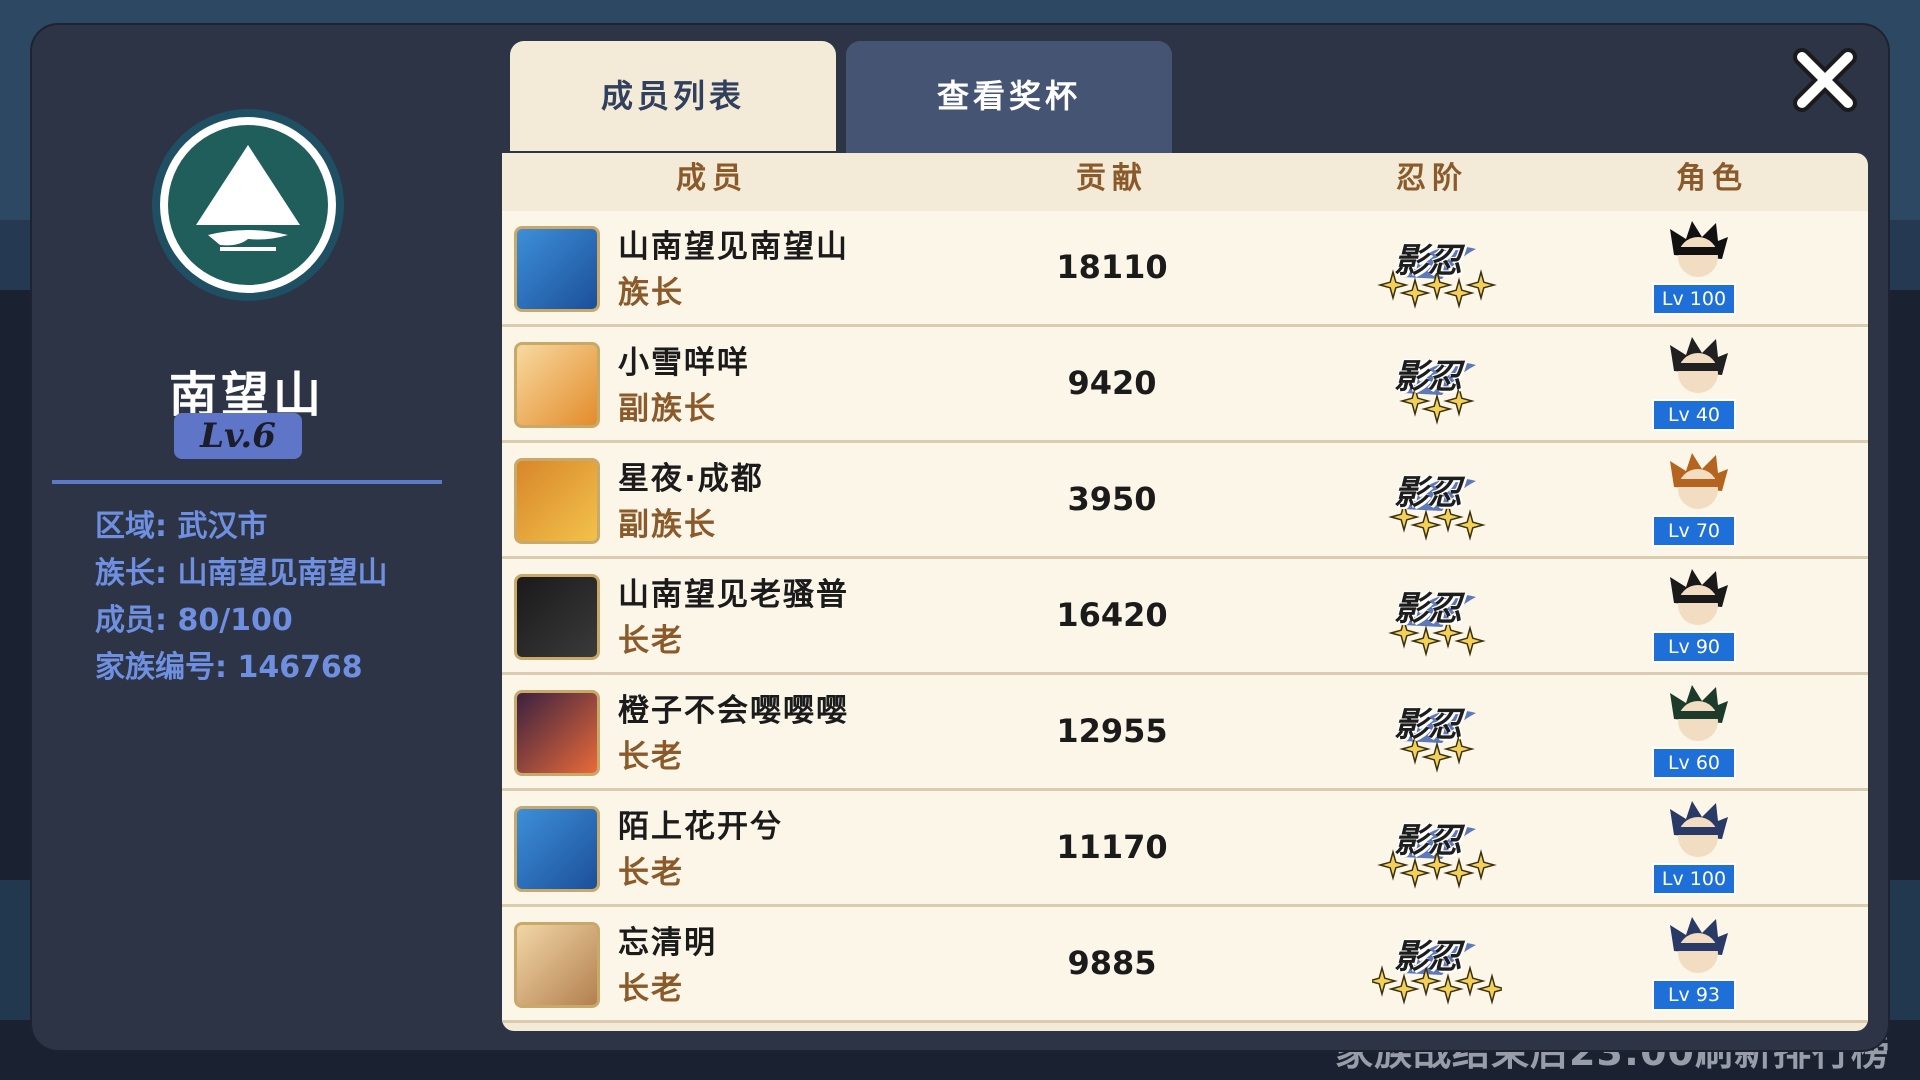 The image size is (1920, 1080). I want to click on table-row: 星夜·成都副族长 3950 影忍 Lv 70, so click(1185, 501).